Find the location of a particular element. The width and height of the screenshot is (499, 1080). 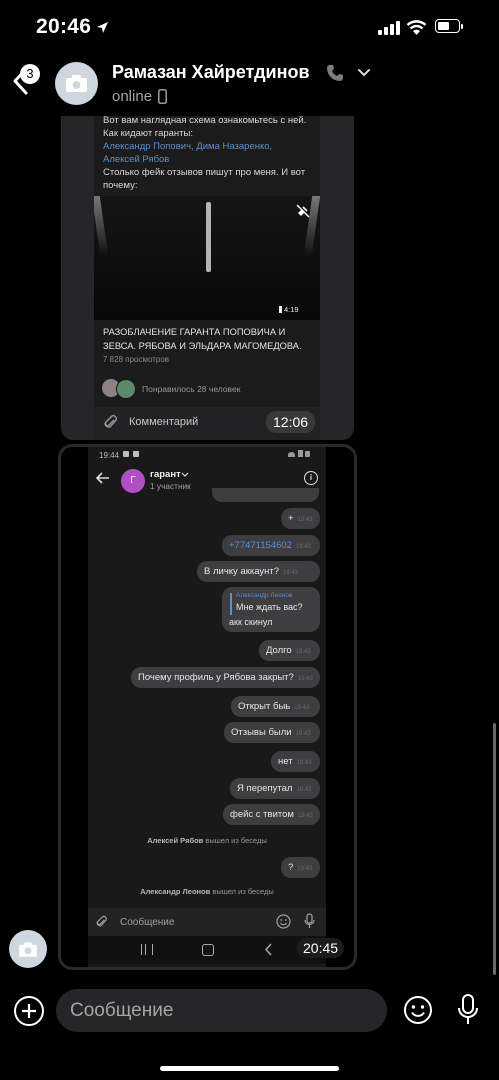

microphone-icon is located at coordinates (309, 921).